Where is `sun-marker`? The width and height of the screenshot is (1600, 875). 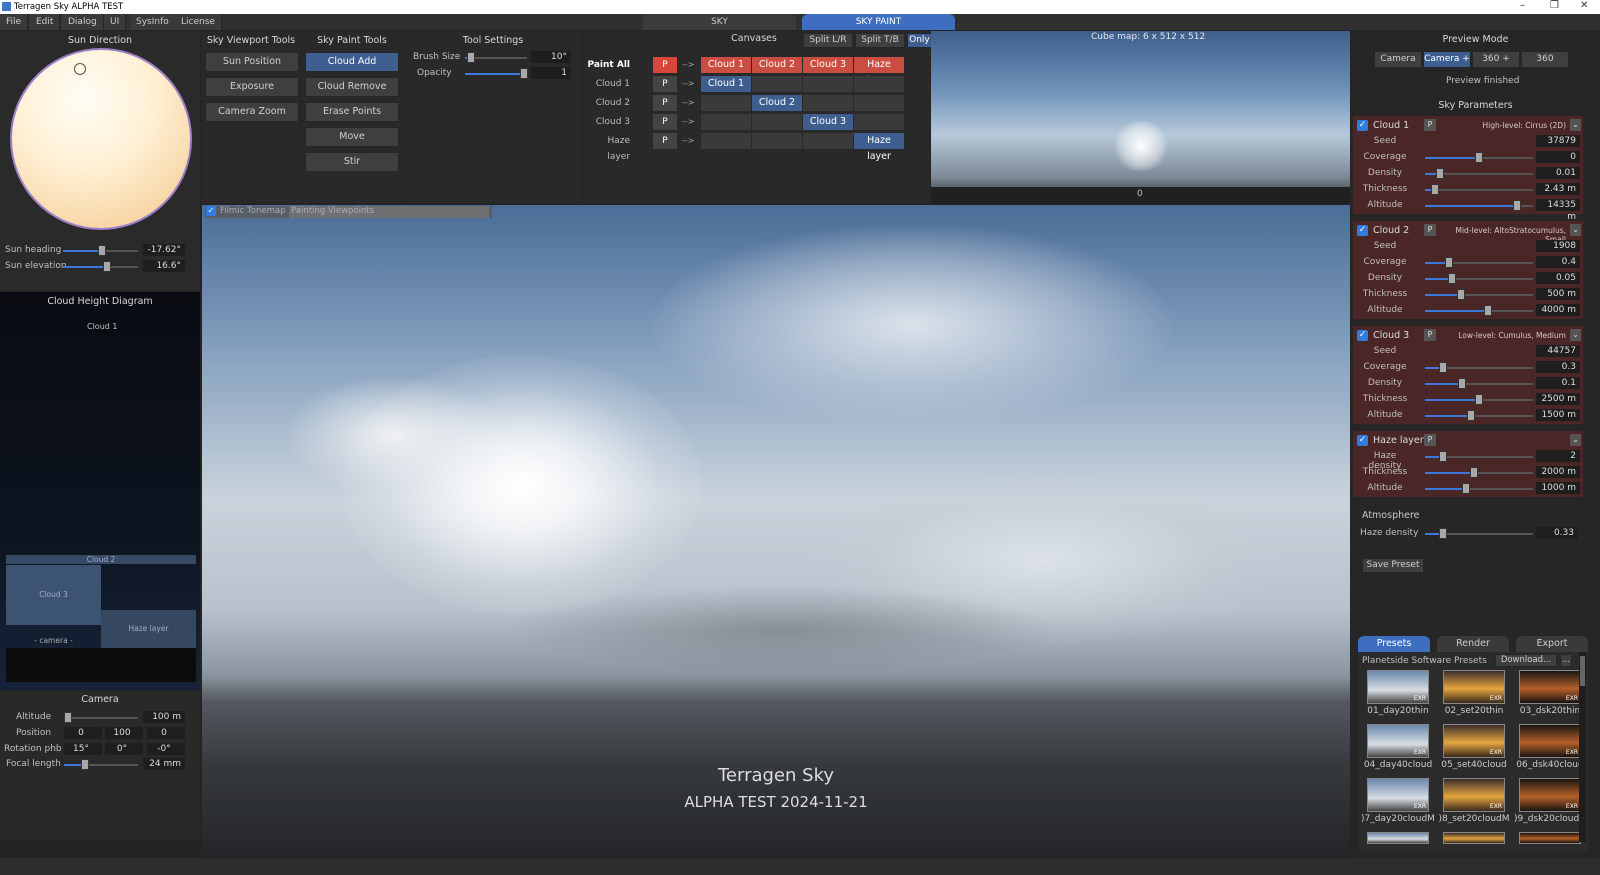 sun-marker is located at coordinates (80, 69).